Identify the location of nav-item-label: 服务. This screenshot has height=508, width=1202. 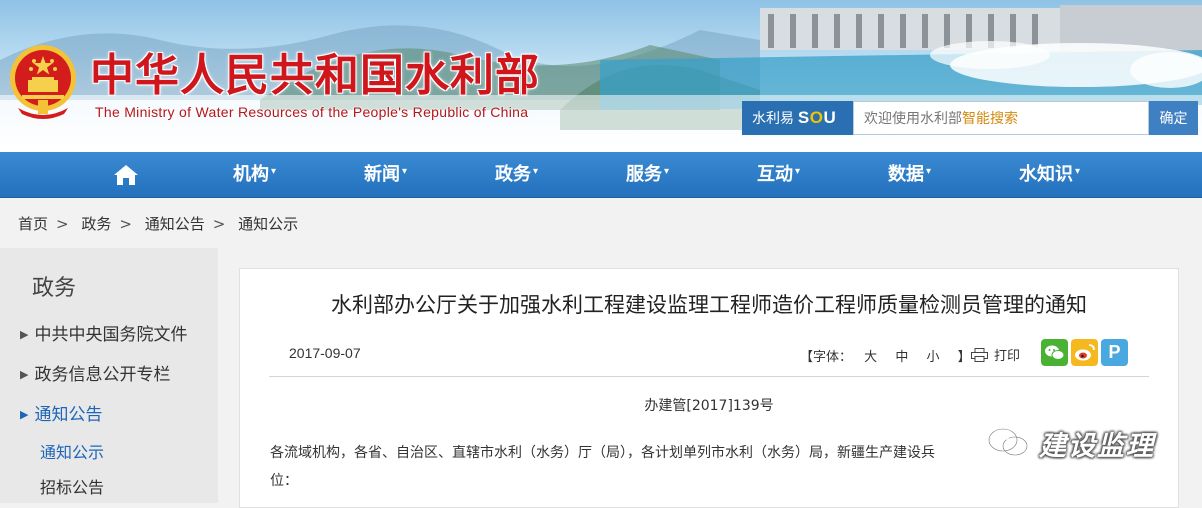
(644, 174).